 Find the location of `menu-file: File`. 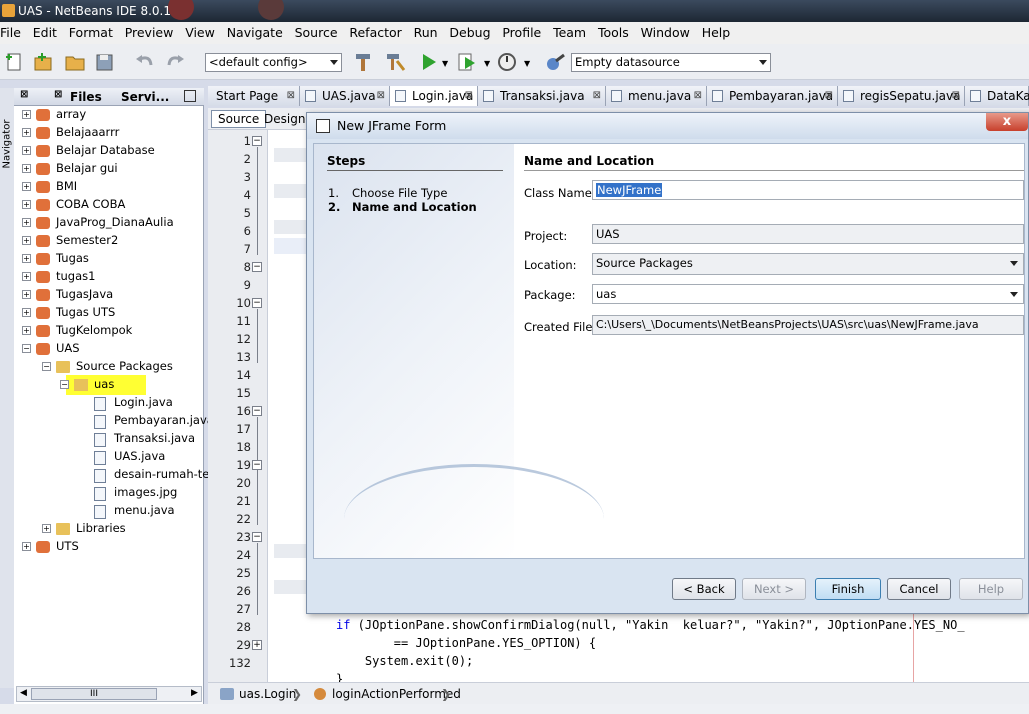

menu-file: File is located at coordinates (12, 33).